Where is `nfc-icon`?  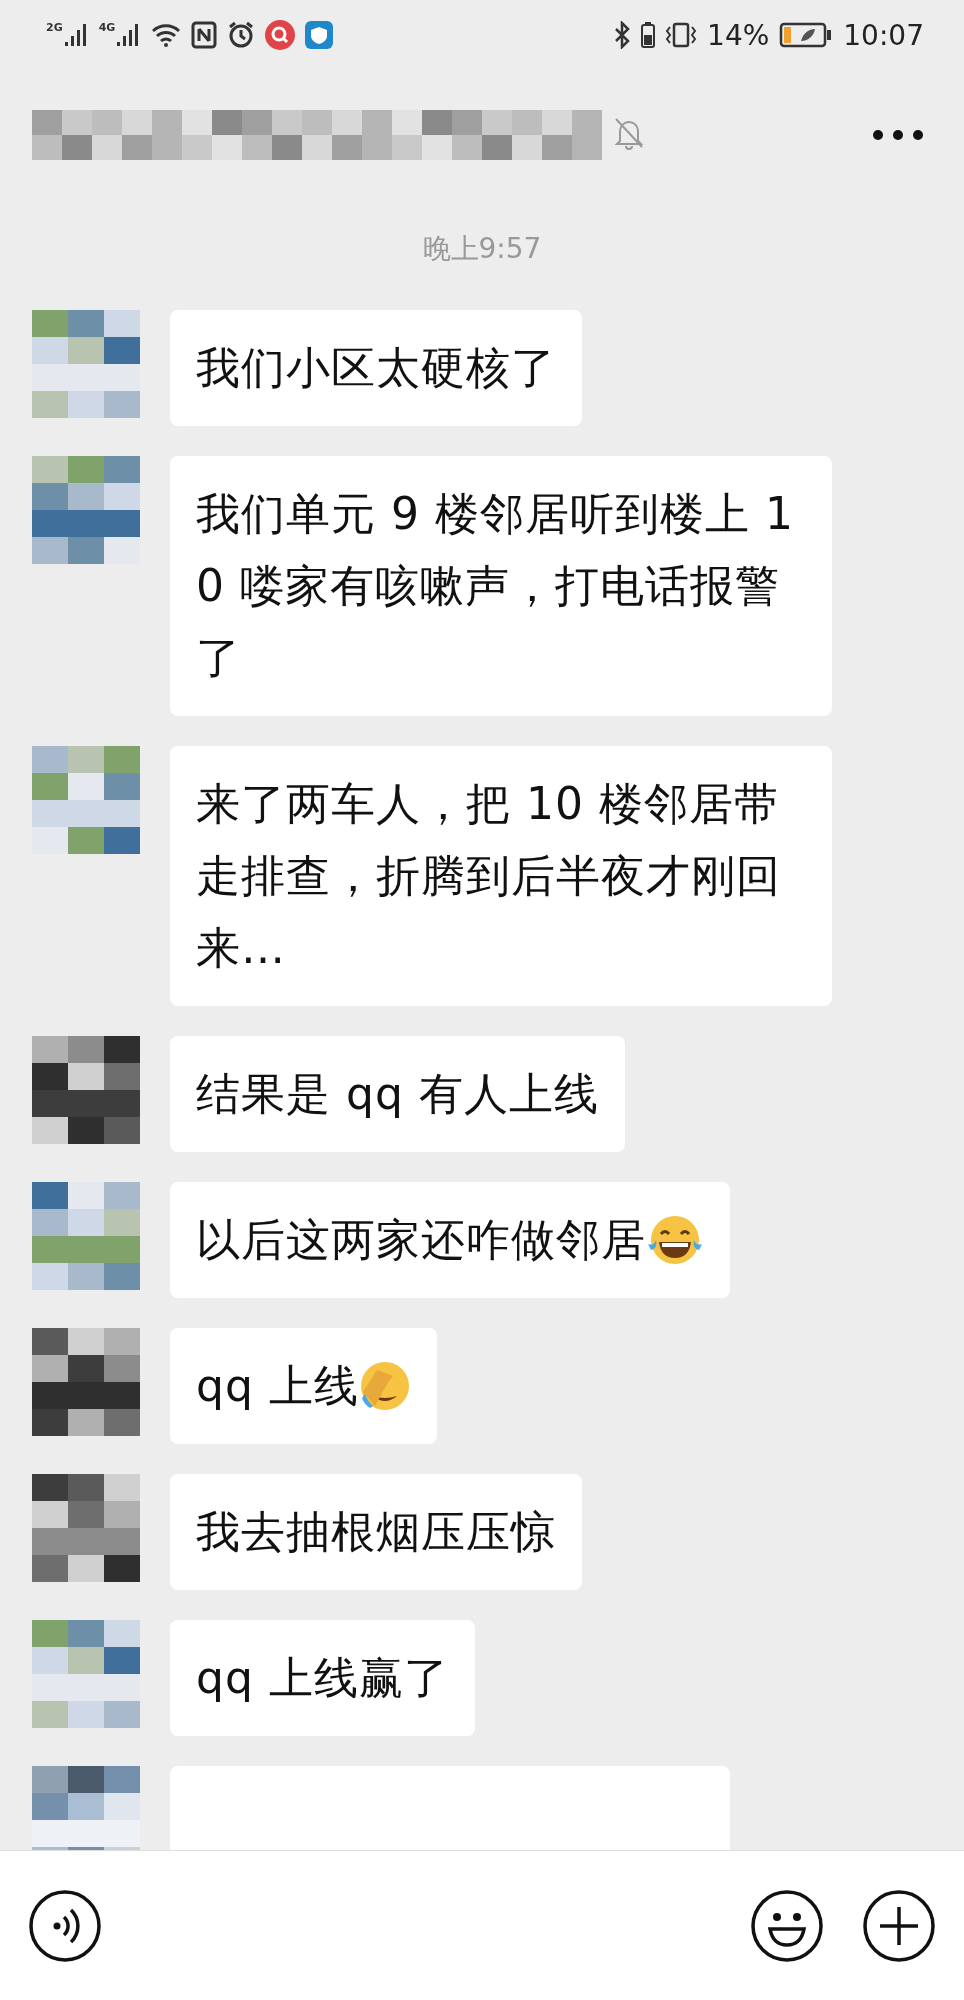
nfc-icon is located at coordinates (204, 35).